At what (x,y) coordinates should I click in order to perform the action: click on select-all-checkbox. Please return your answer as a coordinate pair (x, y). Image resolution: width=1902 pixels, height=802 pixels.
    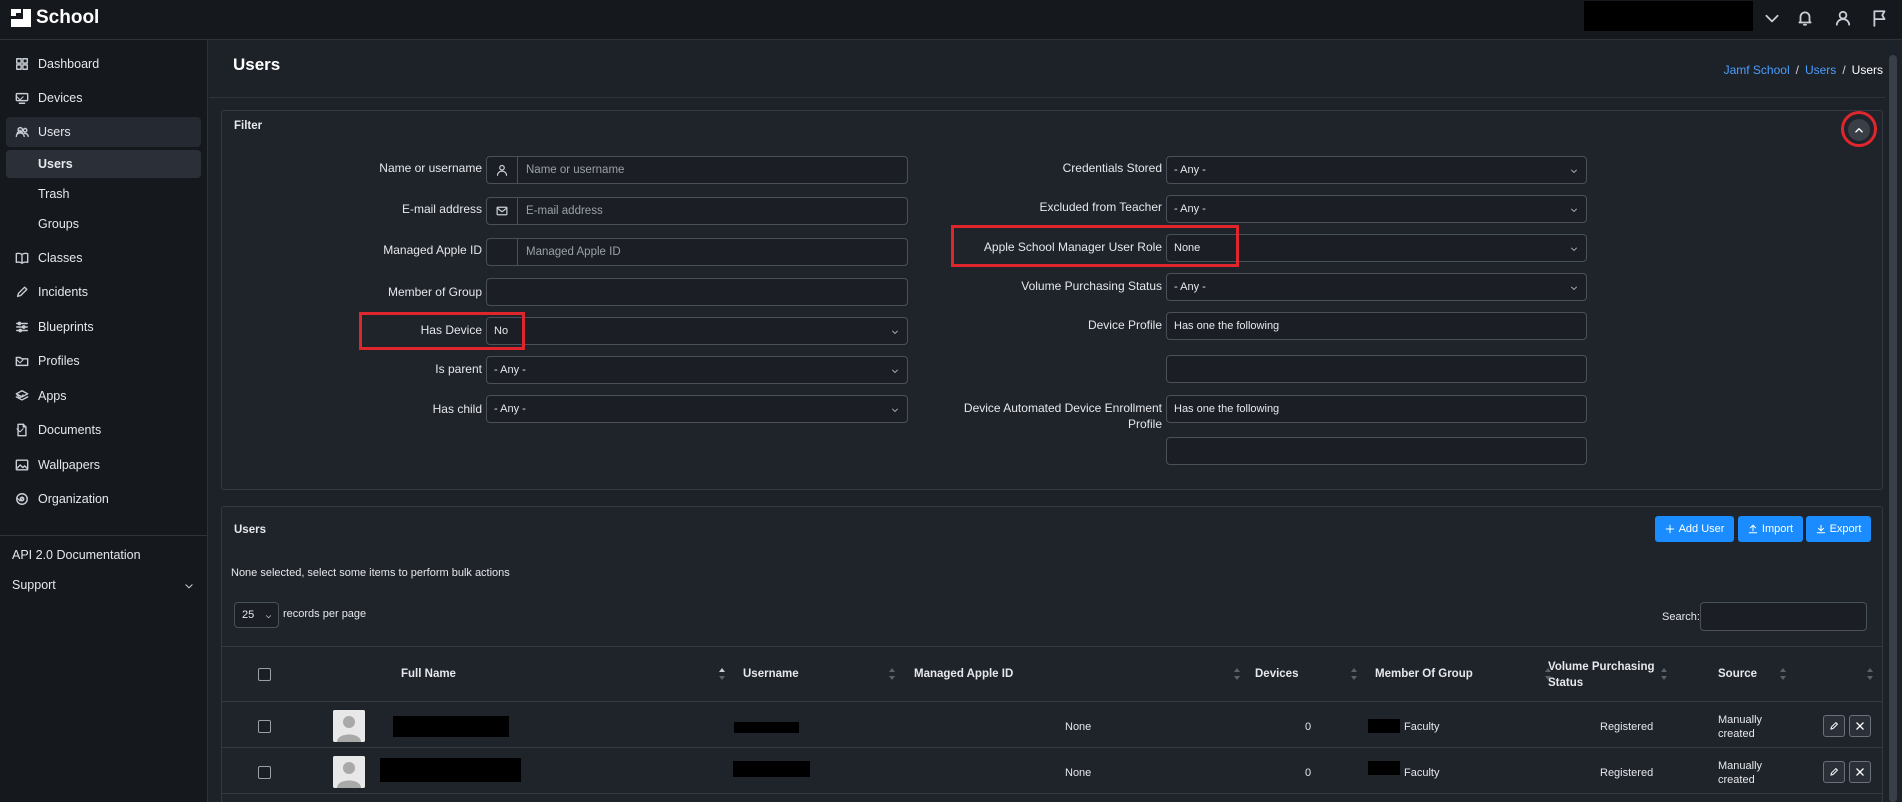
    Looking at the image, I should click on (264, 674).